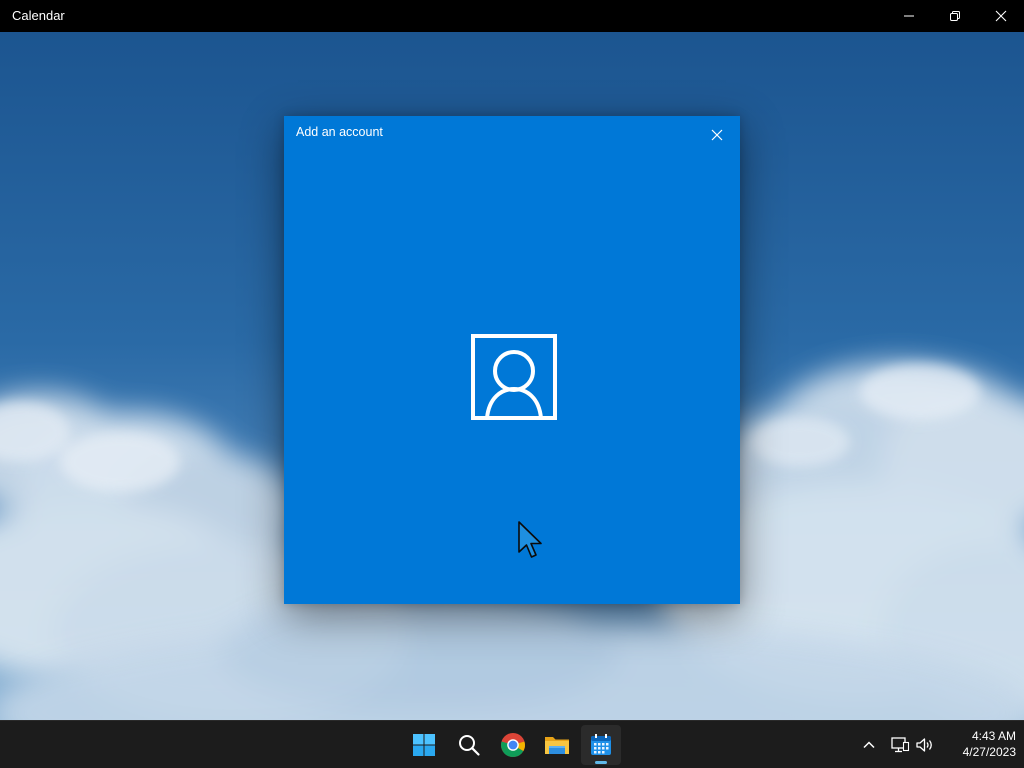 The image size is (1024, 768). I want to click on windows-start-icon, so click(424, 745).